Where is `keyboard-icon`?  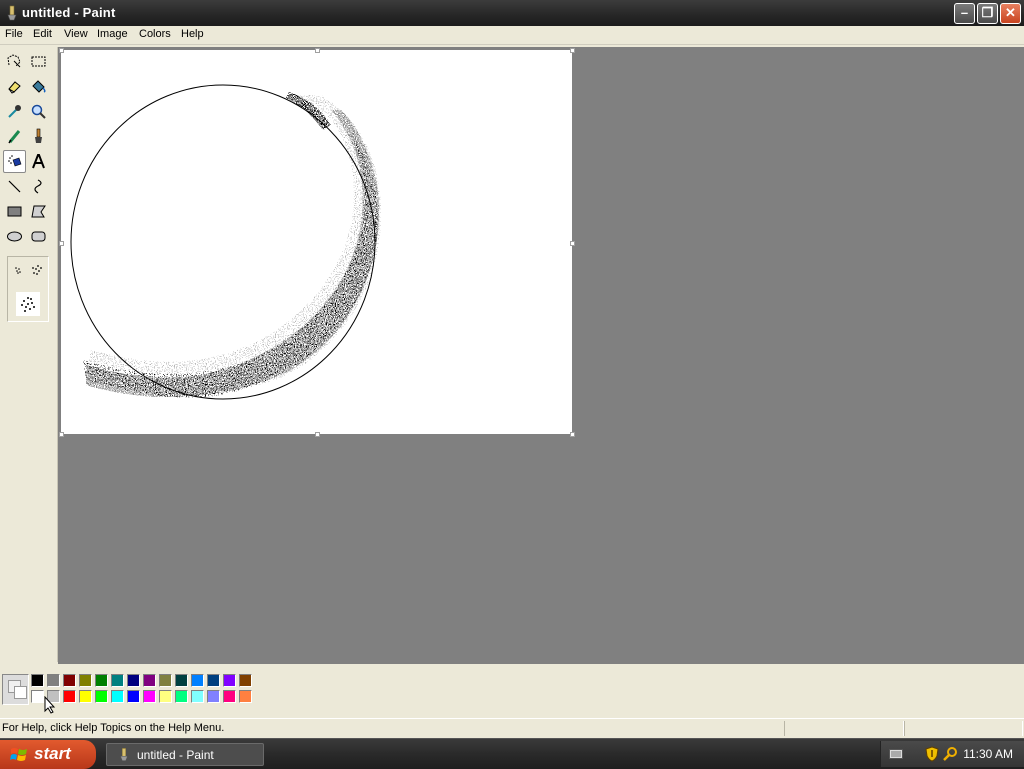 keyboard-icon is located at coordinates (896, 754).